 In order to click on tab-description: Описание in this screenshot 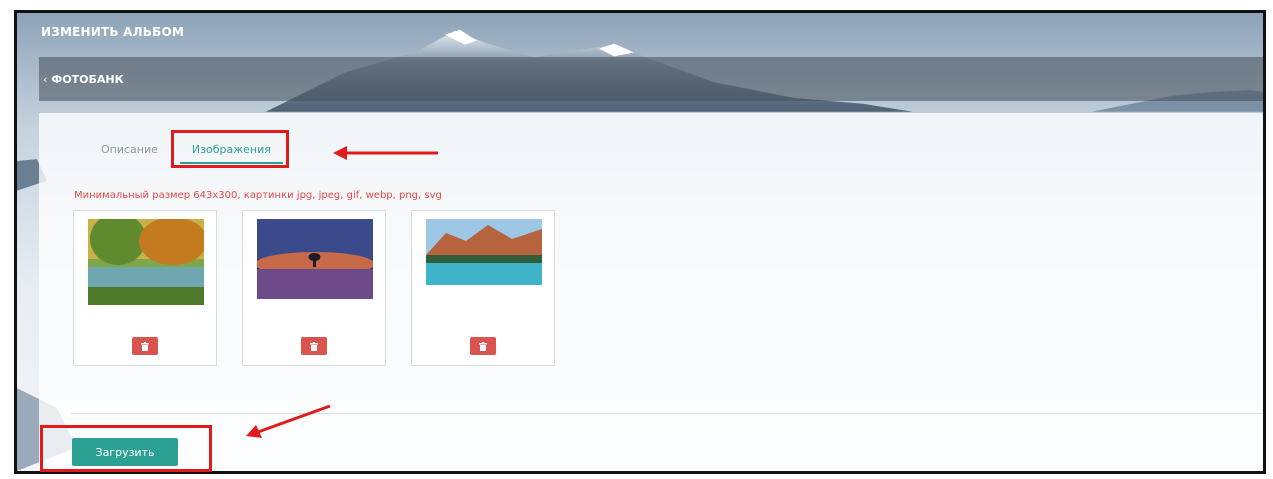, I will do `click(129, 153)`.